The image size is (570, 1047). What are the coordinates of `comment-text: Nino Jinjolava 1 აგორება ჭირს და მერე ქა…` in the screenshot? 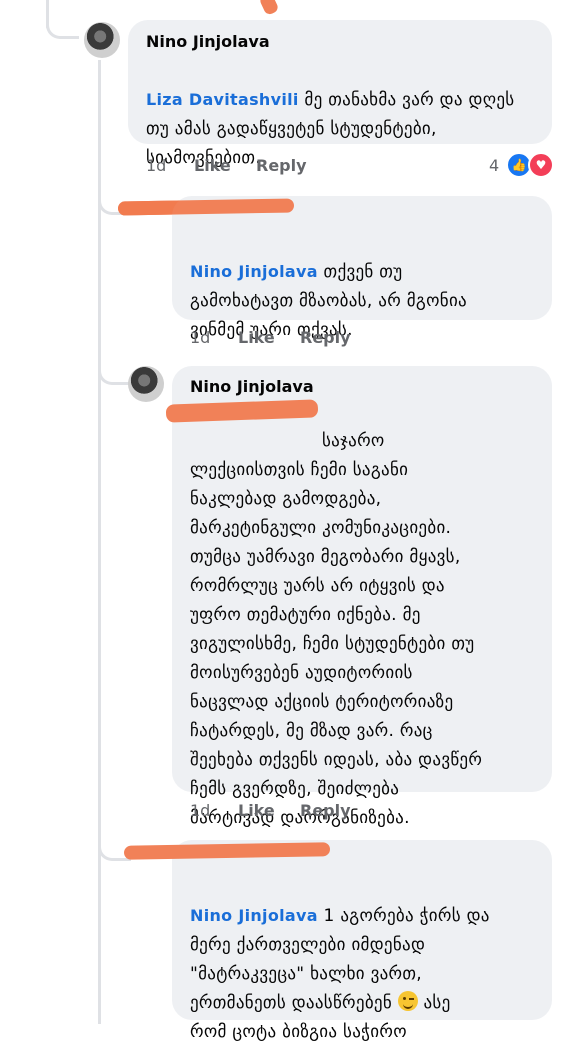 It's located at (340, 974).